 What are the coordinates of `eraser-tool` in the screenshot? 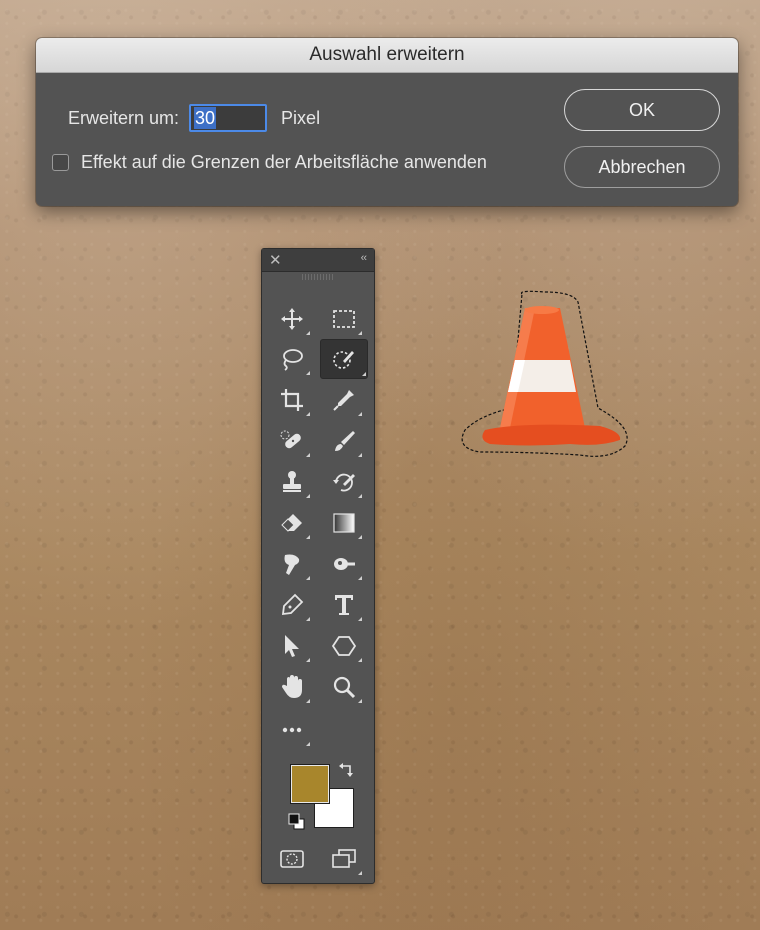 It's located at (292, 523).